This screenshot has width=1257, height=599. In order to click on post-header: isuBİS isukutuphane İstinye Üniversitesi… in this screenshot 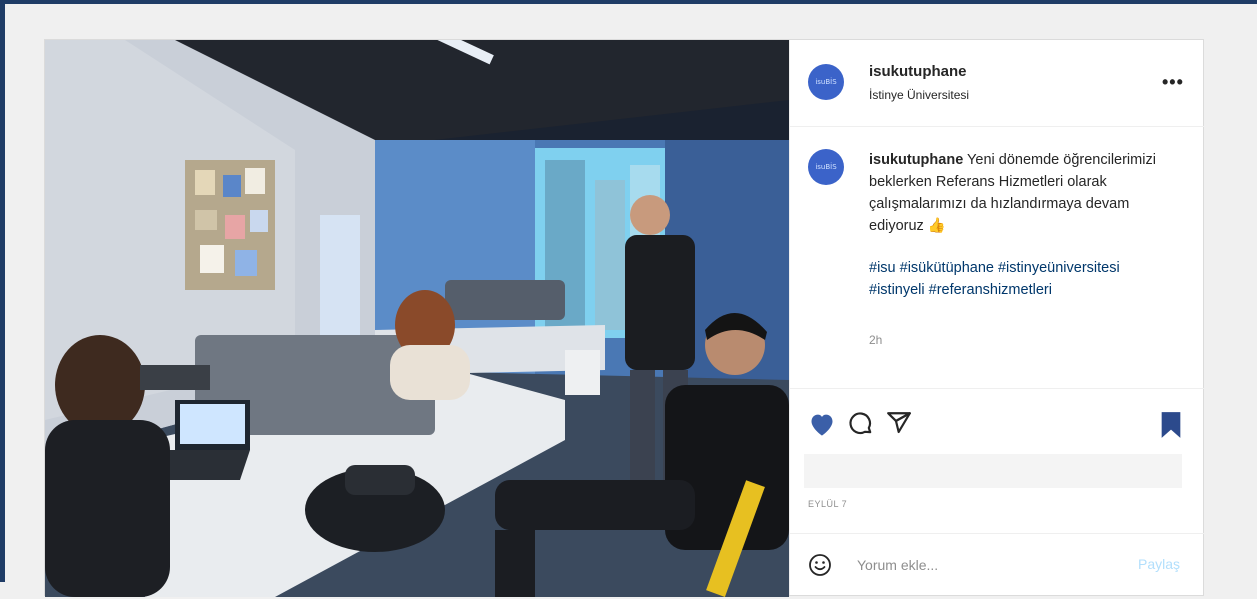, I will do `click(997, 83)`.